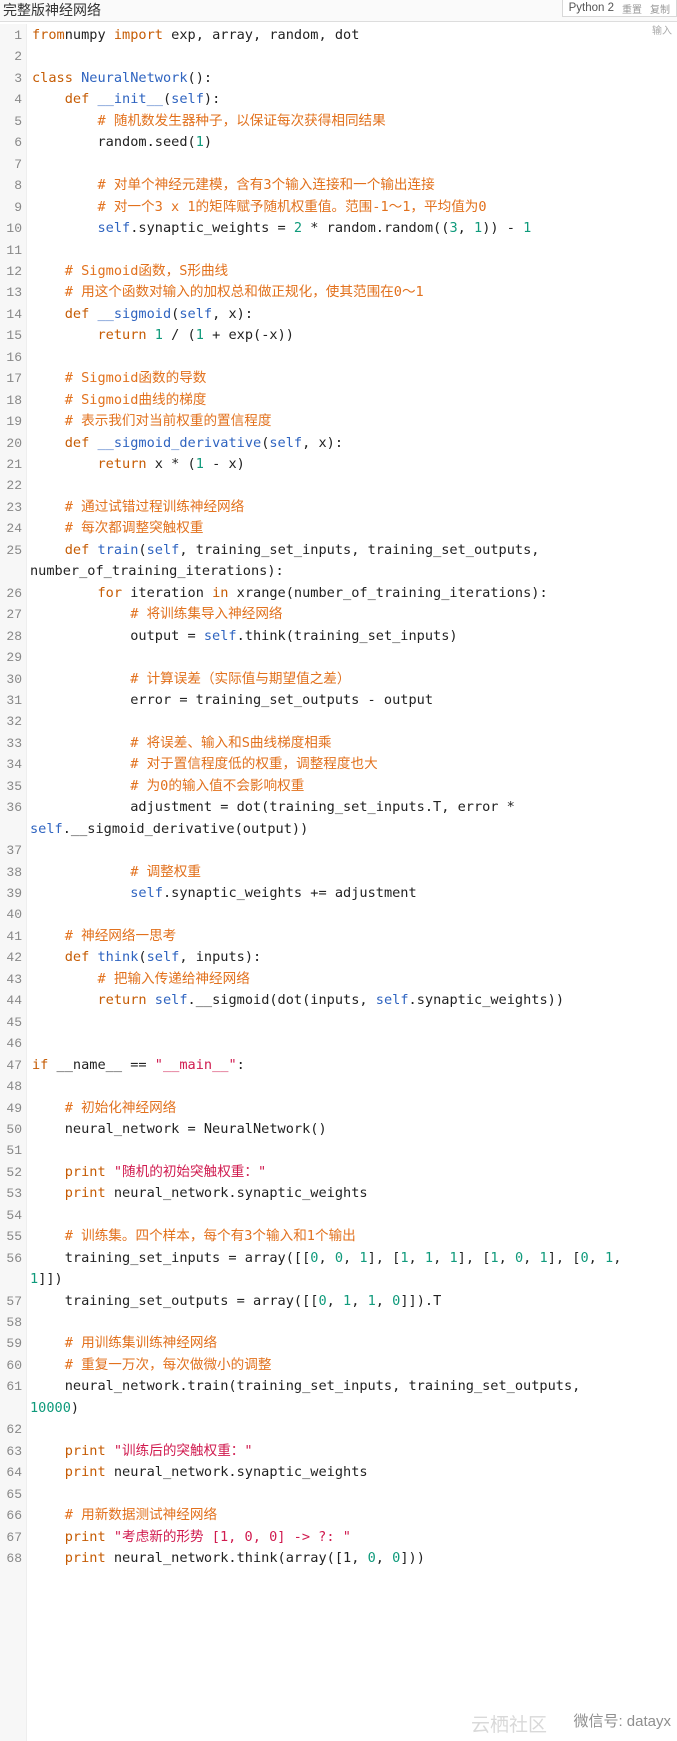 The image size is (677, 1741). Describe the element at coordinates (14, 765) in the screenshot. I see `line-number: 34` at that location.